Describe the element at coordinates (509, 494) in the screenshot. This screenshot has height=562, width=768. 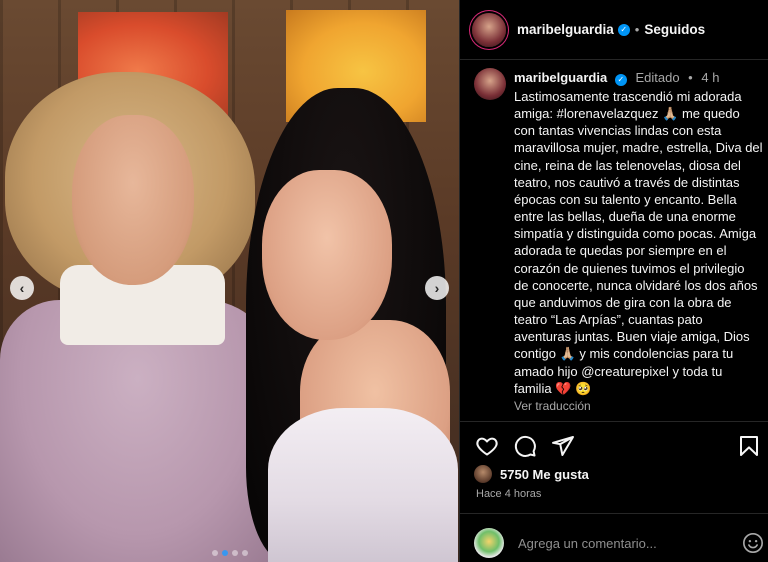
I see `post-timestamp: Hace 4 horas` at that location.